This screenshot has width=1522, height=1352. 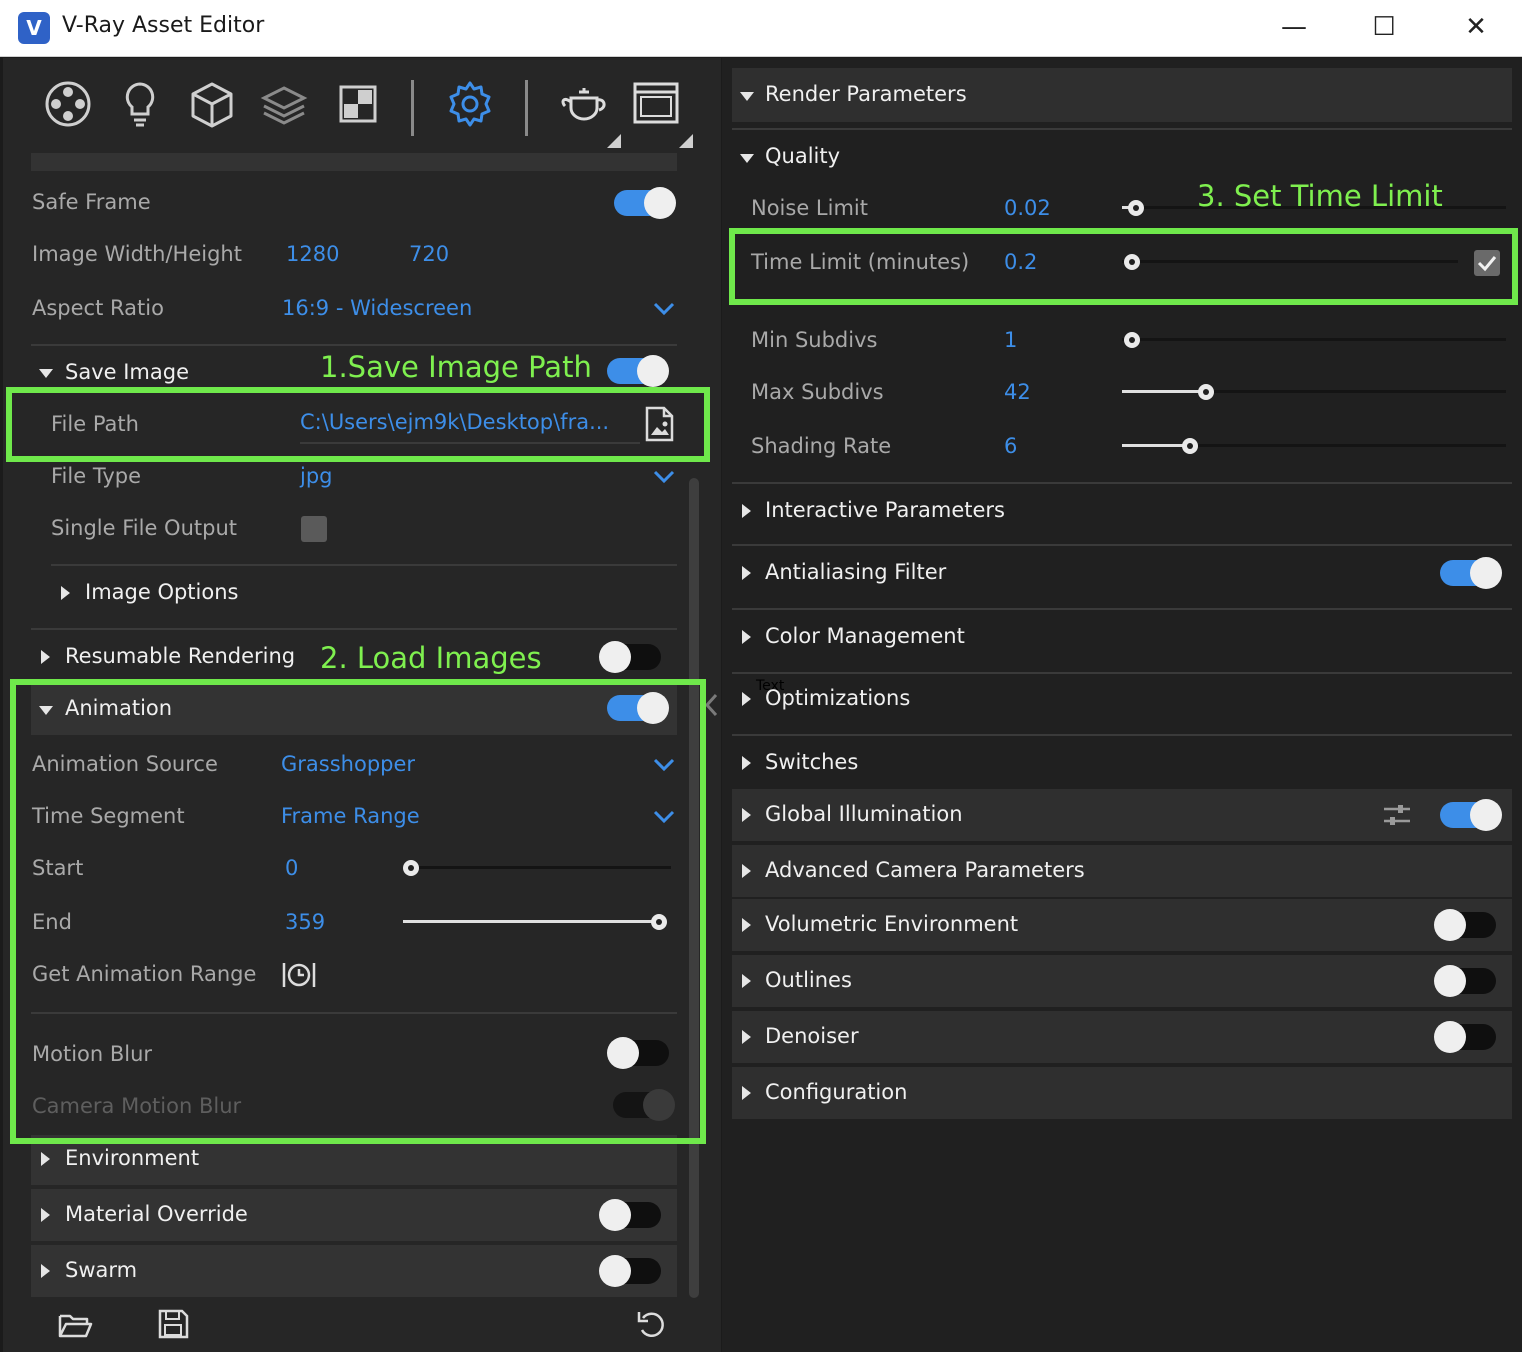 What do you see at coordinates (1136, 208) in the screenshot?
I see `noise-limit-slider-handle` at bounding box center [1136, 208].